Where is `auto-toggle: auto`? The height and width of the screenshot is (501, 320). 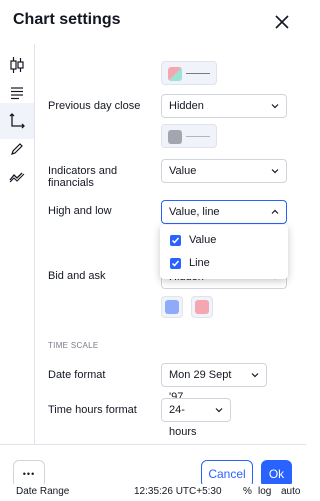
auto-toggle: auto is located at coordinates (291, 491).